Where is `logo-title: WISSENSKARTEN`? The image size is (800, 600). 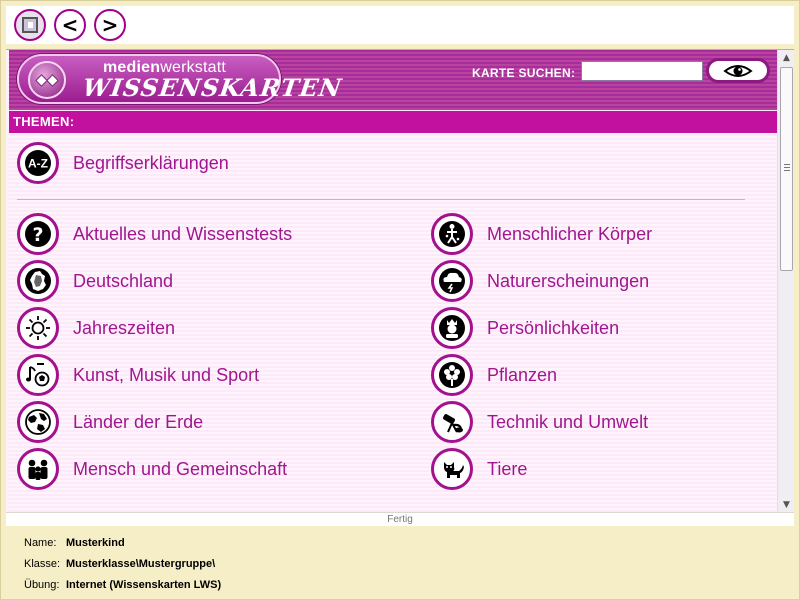
logo-title: WISSENSKARTEN is located at coordinates (212, 87).